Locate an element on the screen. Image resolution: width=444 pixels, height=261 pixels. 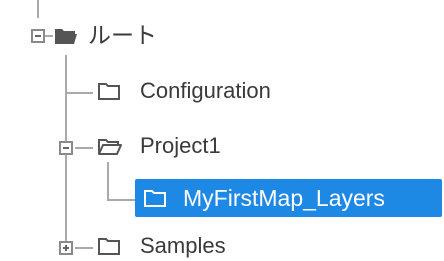
samples-expand-toggle is located at coordinates (66, 248).